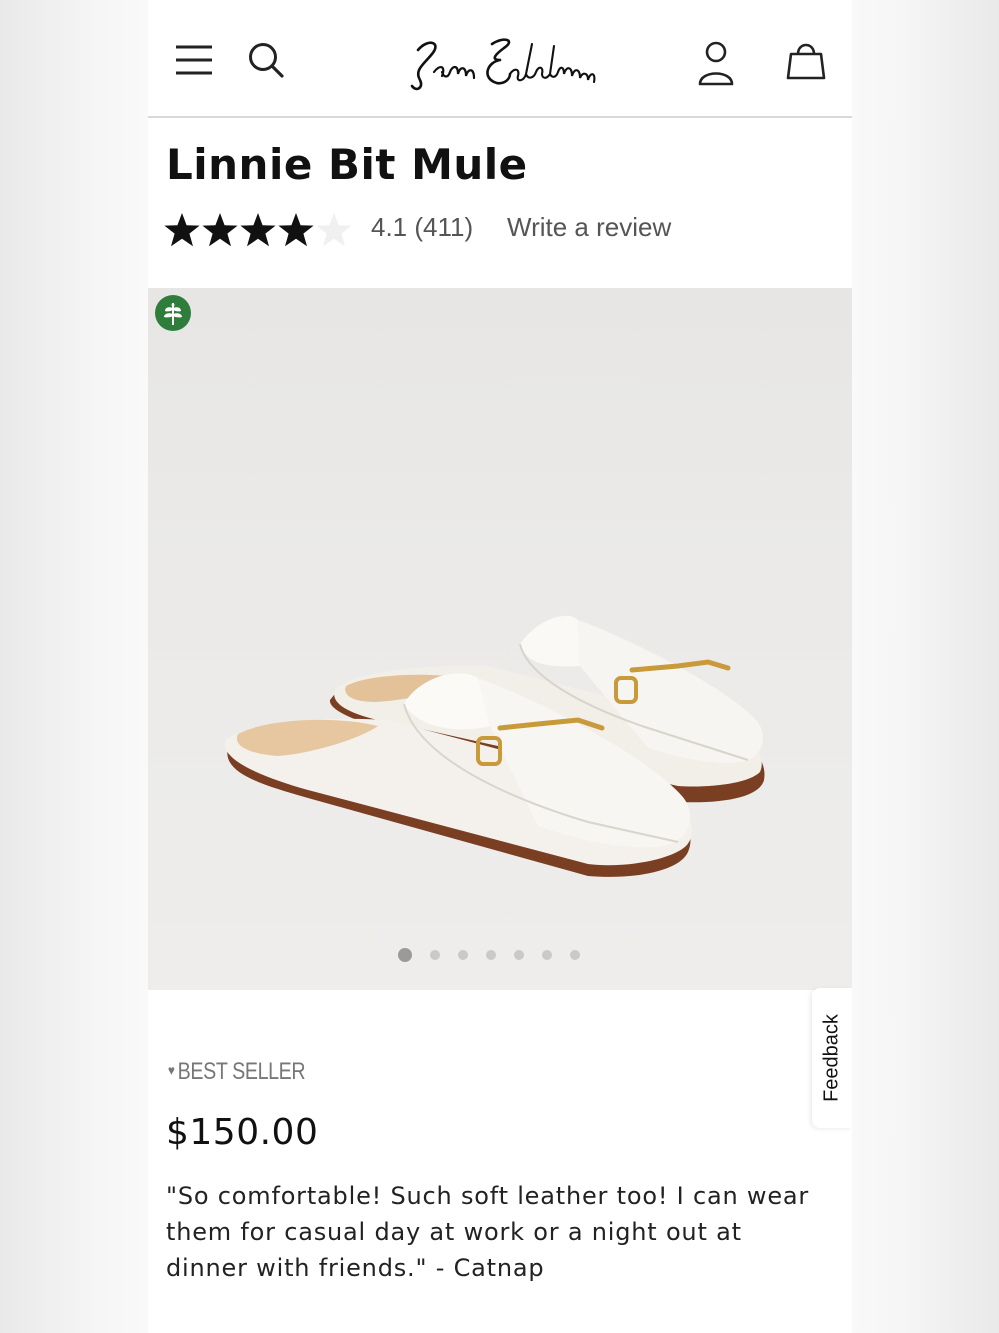  I want to click on brand-logo, so click(501, 62).